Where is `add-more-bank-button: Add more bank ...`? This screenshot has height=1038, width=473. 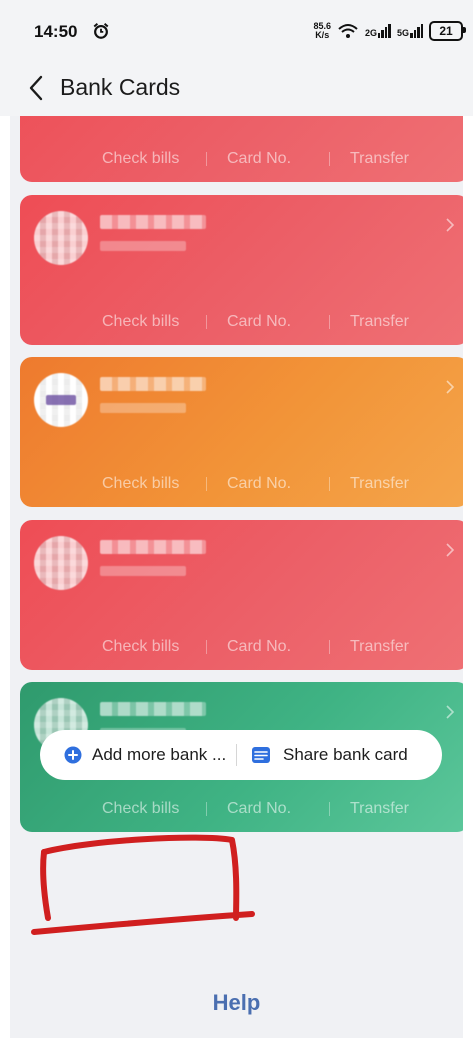
add-more-bank-button: Add more bank ... is located at coordinates (135, 755).